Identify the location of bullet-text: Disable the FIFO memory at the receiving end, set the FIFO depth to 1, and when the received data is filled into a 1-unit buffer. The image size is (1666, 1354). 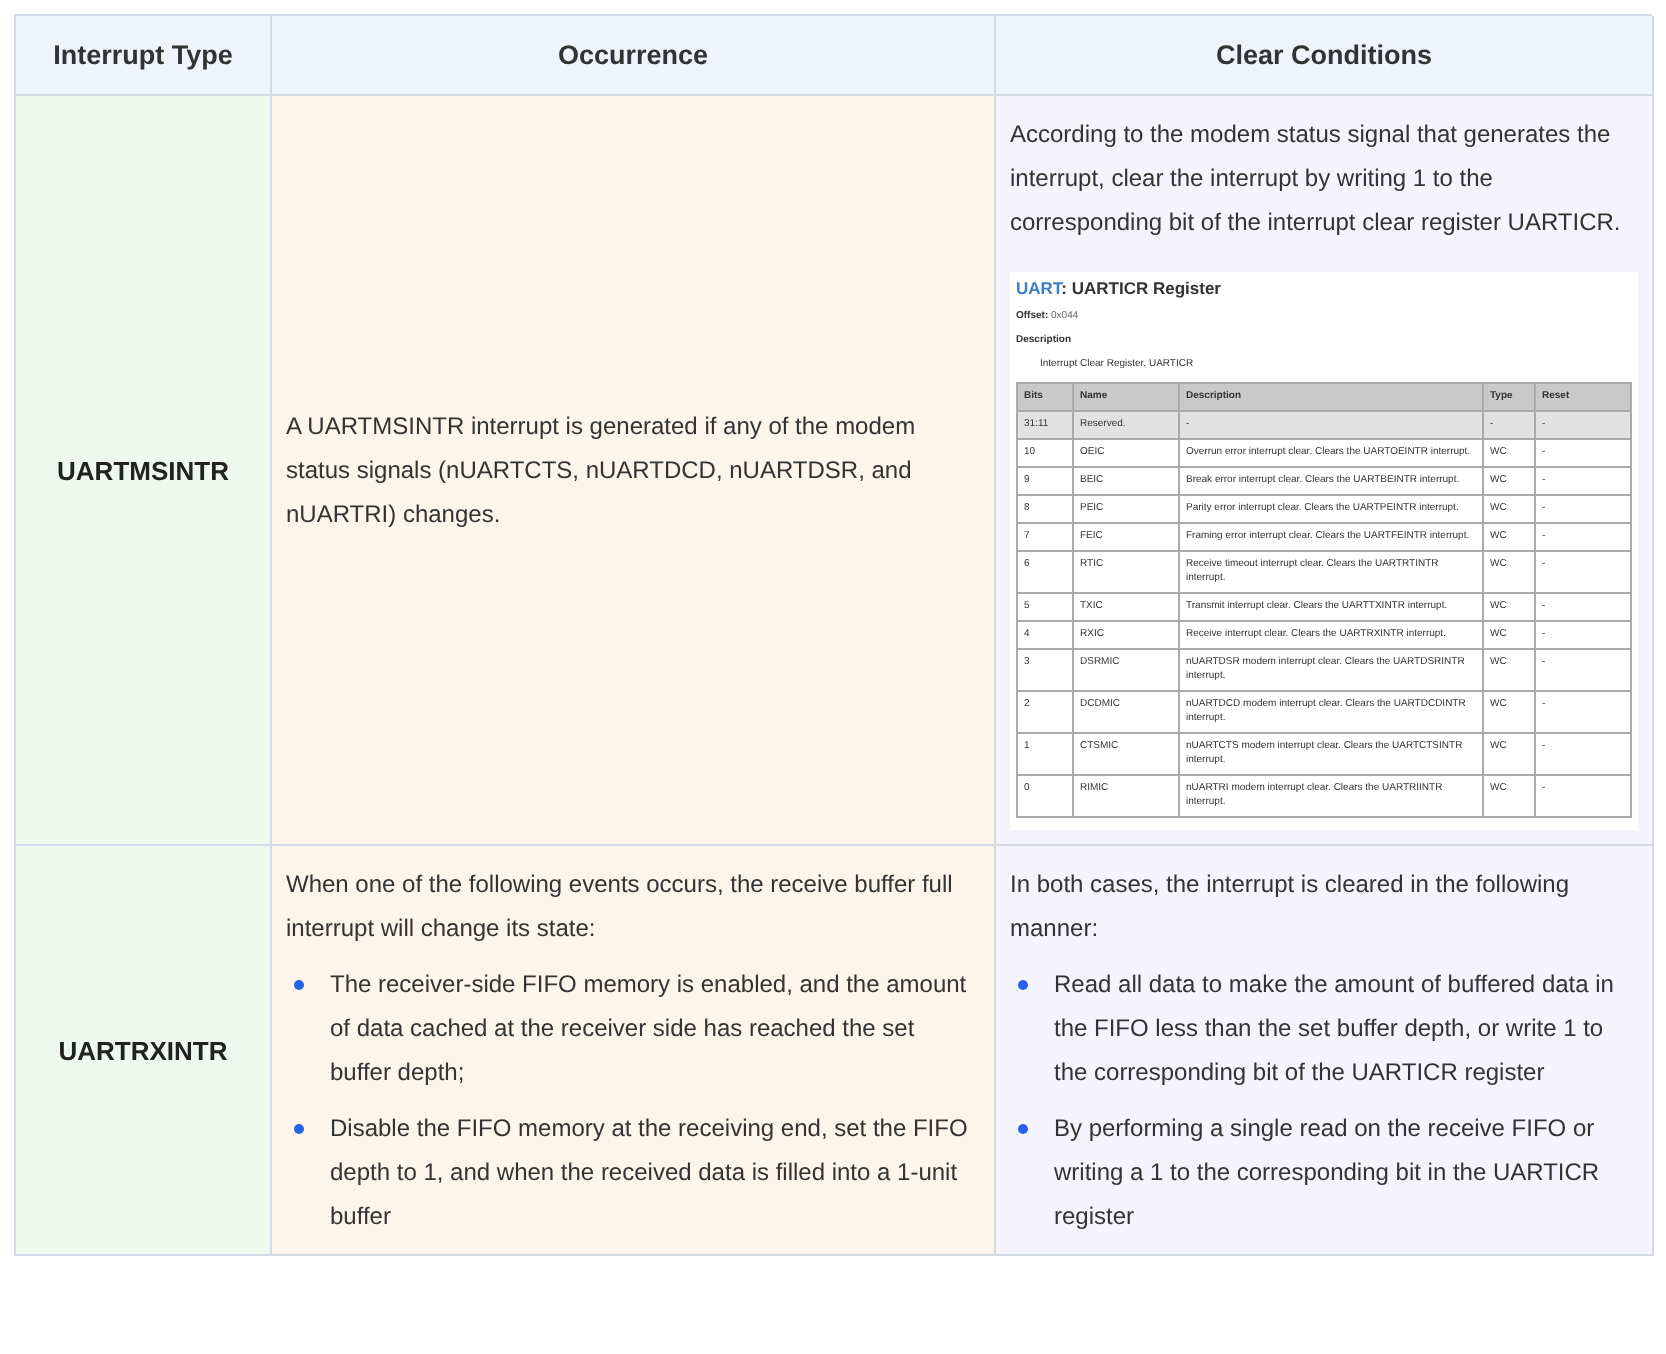
(650, 1173).